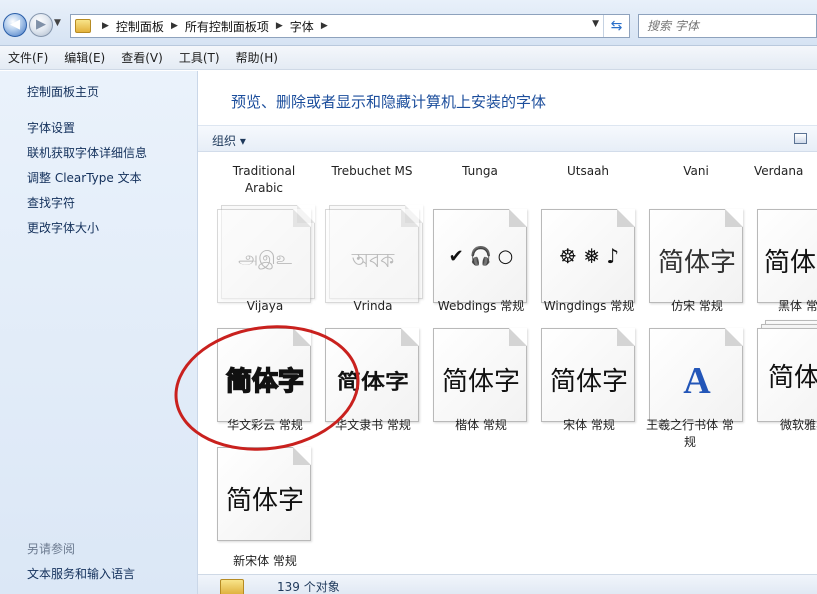 The image size is (817, 594). I want to click on font-preview: ✔ 🎧 ○, so click(480, 256).